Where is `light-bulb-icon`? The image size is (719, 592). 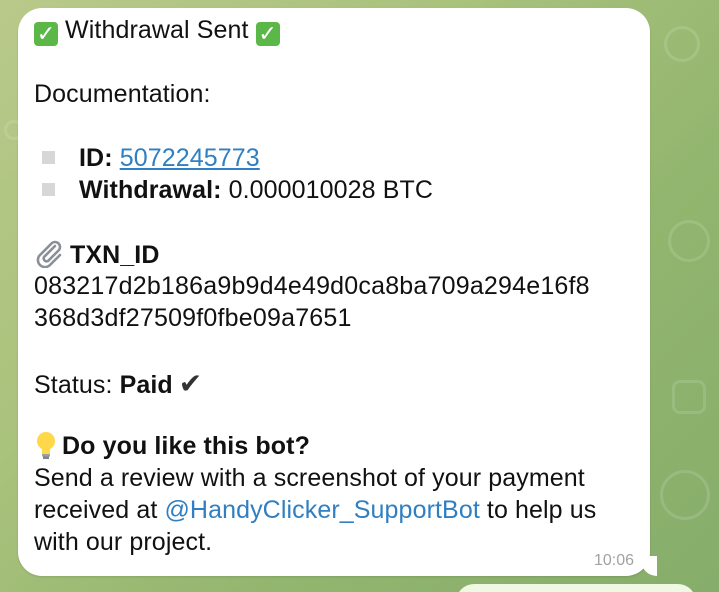
light-bulb-icon is located at coordinates (46, 445).